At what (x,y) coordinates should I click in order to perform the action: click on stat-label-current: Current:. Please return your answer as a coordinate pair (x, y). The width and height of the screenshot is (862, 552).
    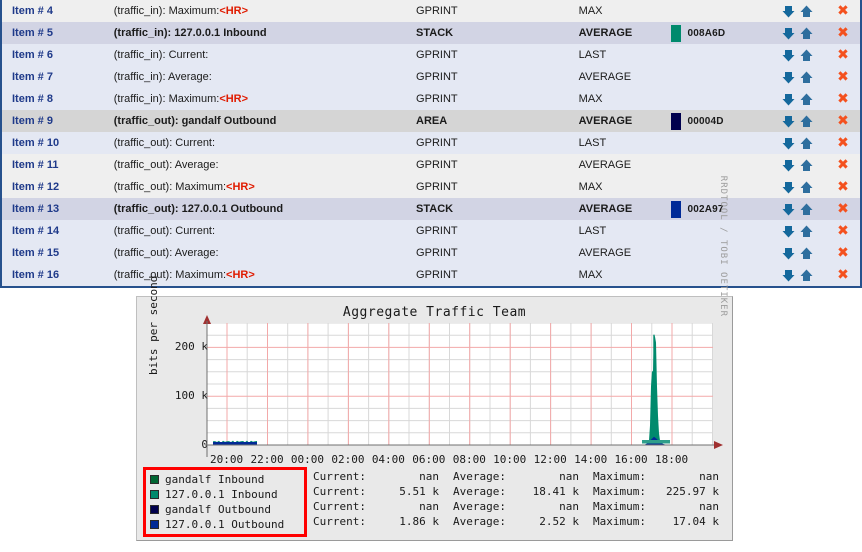
    Looking at the image, I should click on (339, 506).